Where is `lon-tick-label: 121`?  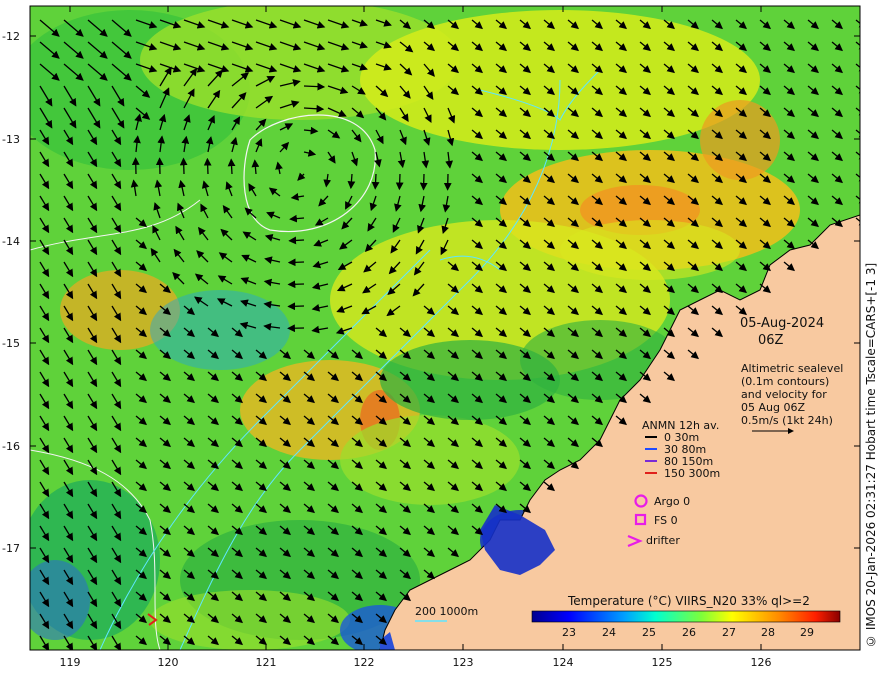 lon-tick-label: 121 is located at coordinates (266, 662).